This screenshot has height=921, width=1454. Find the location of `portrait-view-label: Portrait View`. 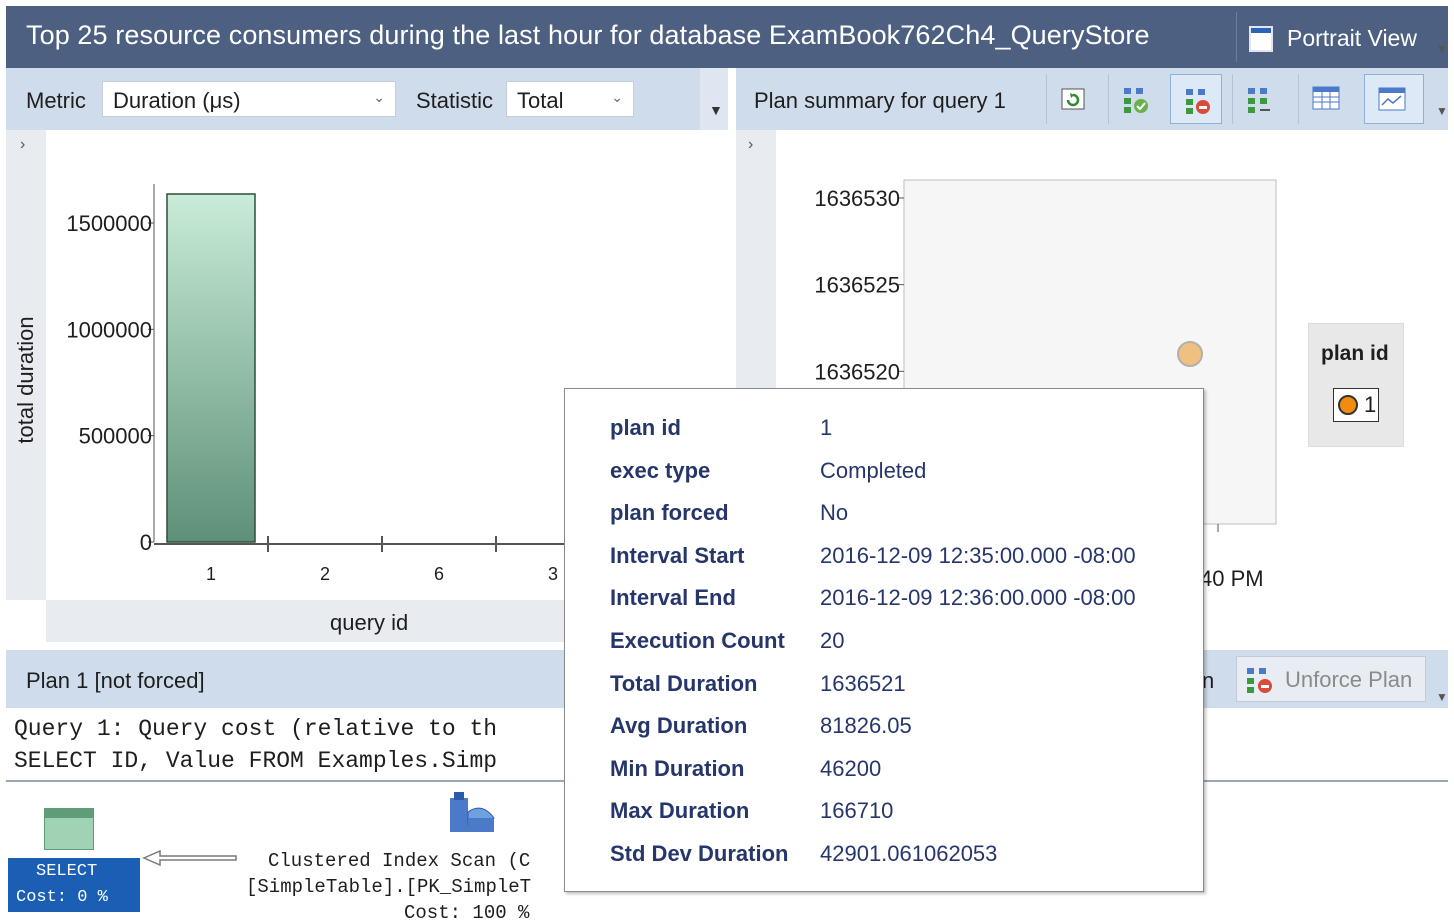

portrait-view-label: Portrait View is located at coordinates (1352, 38).